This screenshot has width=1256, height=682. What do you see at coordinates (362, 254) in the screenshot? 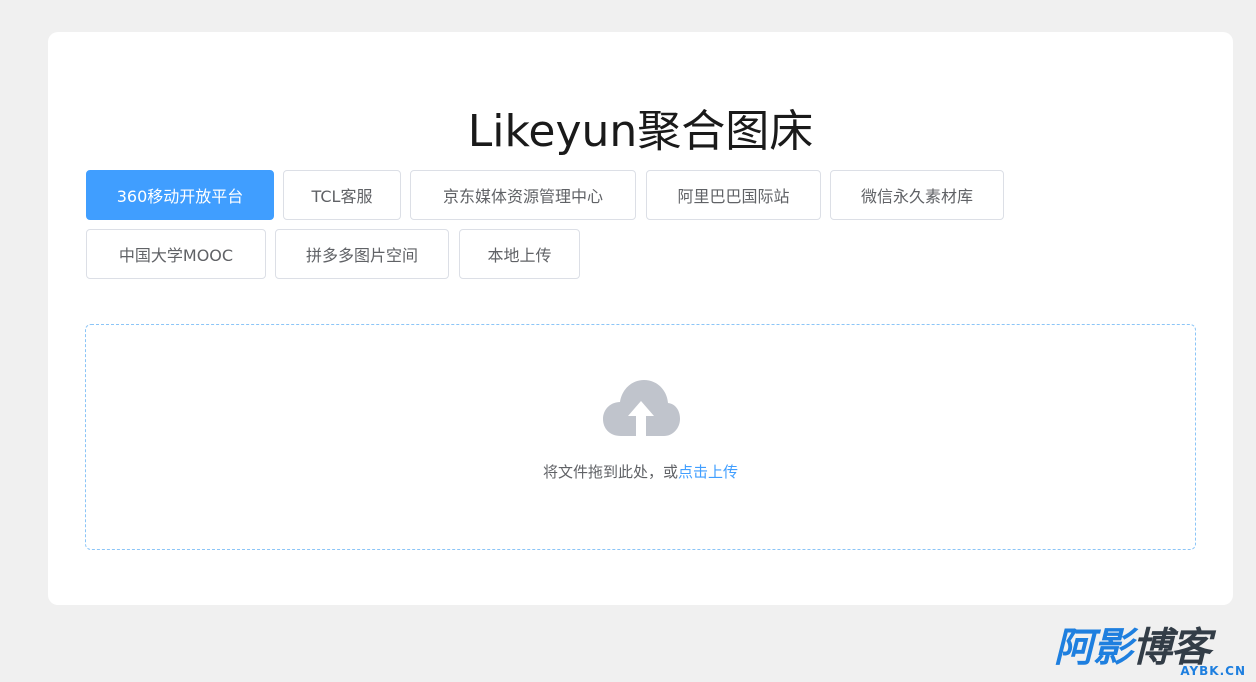
I see `tab-pinduoduo-images: 拼多多图片空间` at bounding box center [362, 254].